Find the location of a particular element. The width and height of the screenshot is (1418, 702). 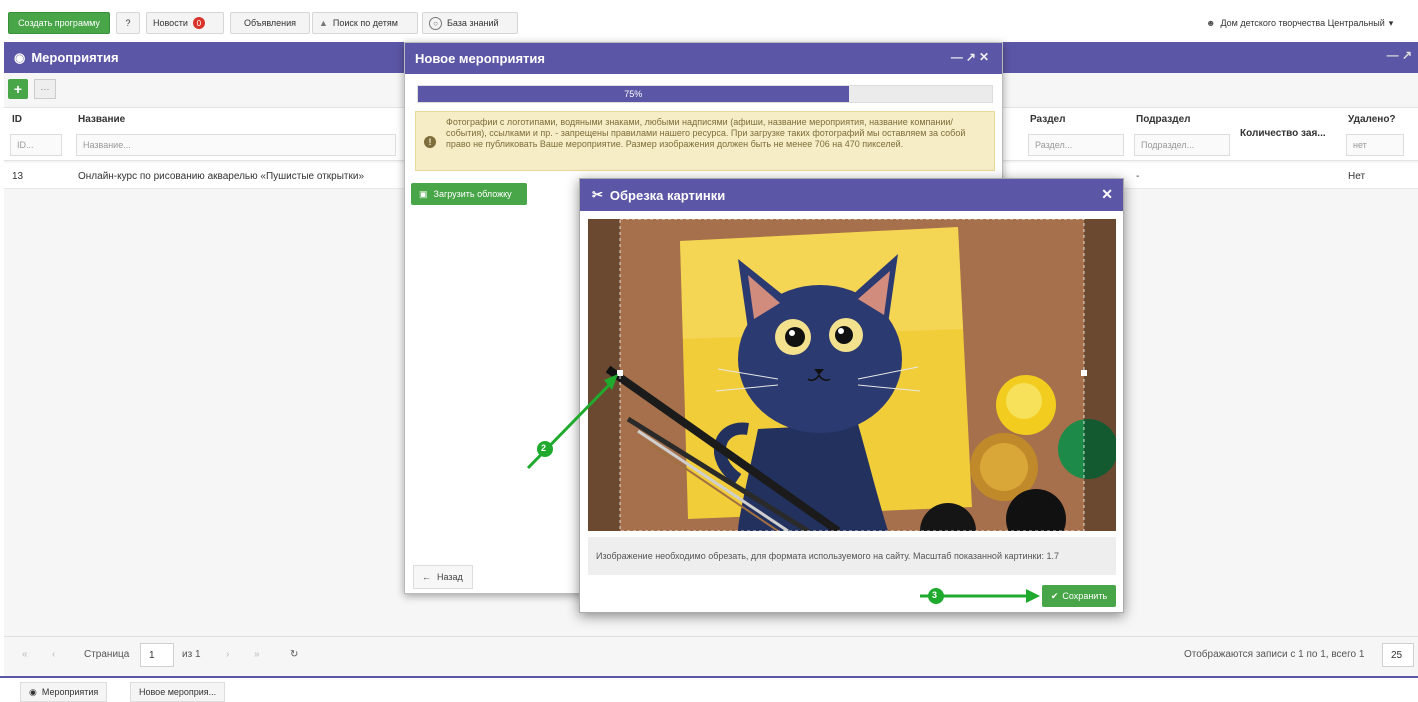

progress-fill: 75% is located at coordinates (633, 94).